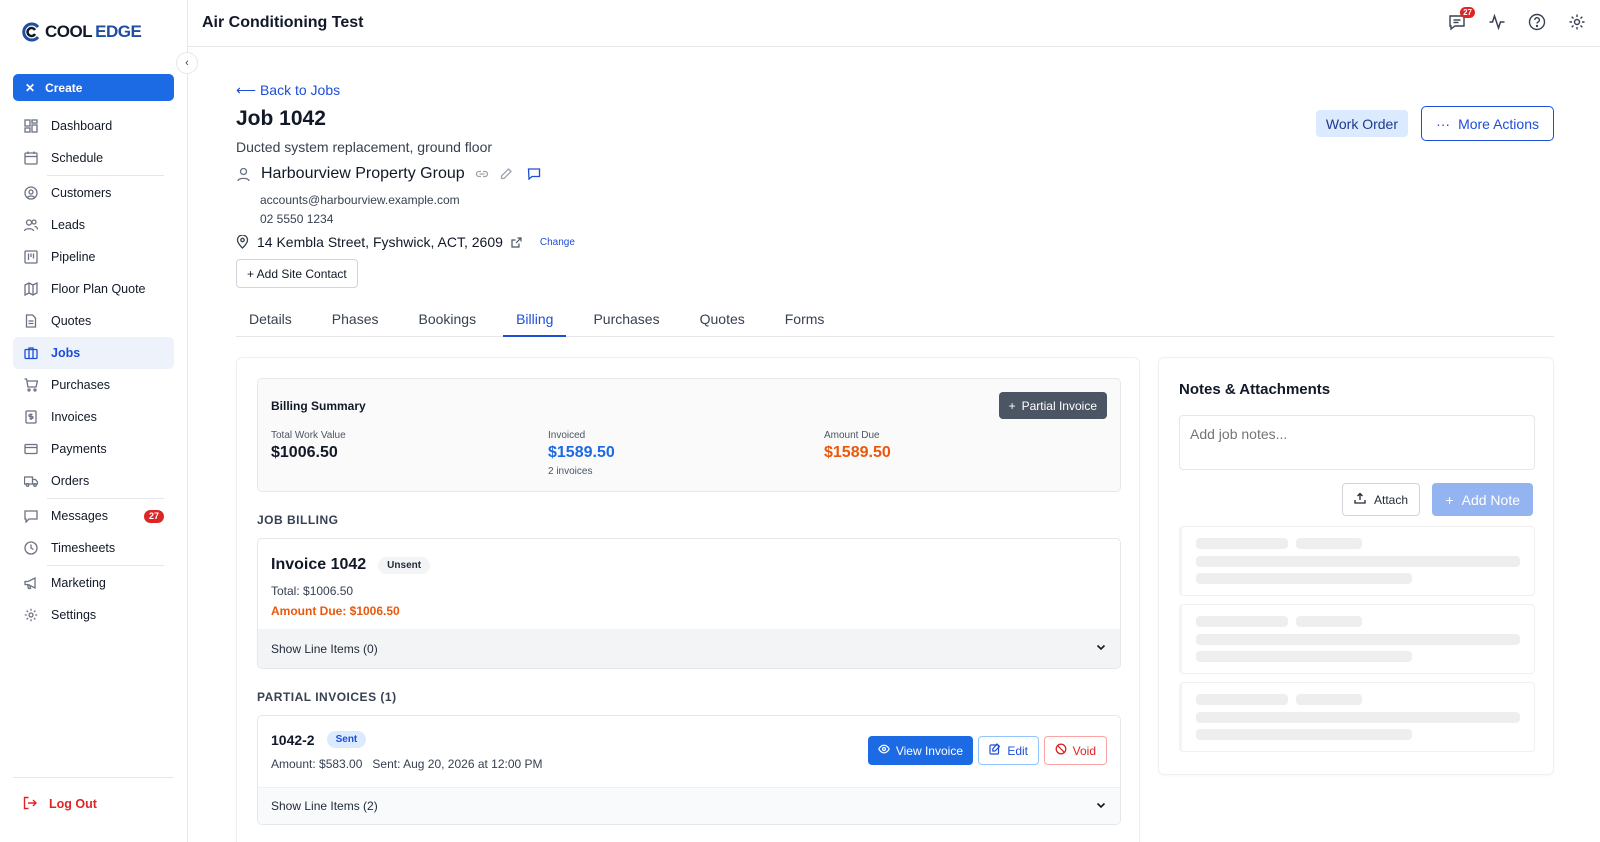 The height and width of the screenshot is (842, 1600). I want to click on partial-invoices-heading: PARTIAL INVOICES (1), so click(327, 697).